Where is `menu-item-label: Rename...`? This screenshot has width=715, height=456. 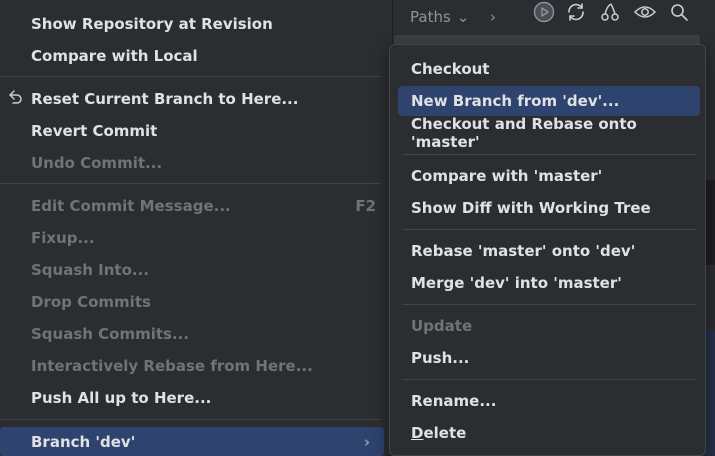 menu-item-label: Rename... is located at coordinates (454, 401).